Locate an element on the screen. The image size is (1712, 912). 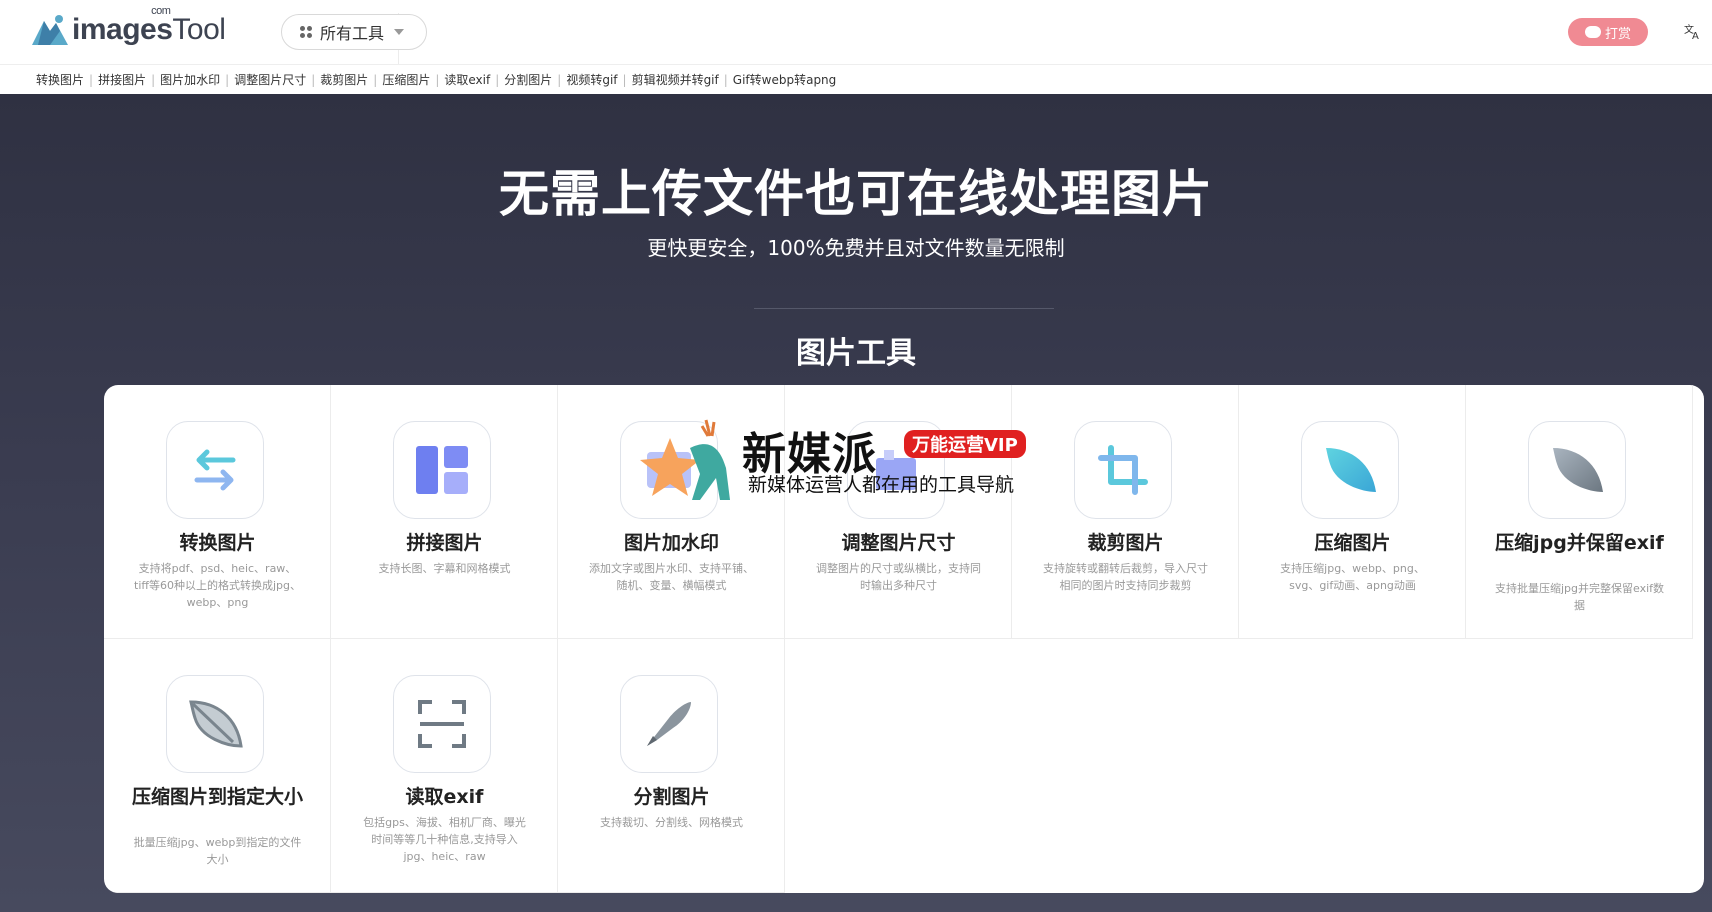
crop-icon is located at coordinates (1123, 470).